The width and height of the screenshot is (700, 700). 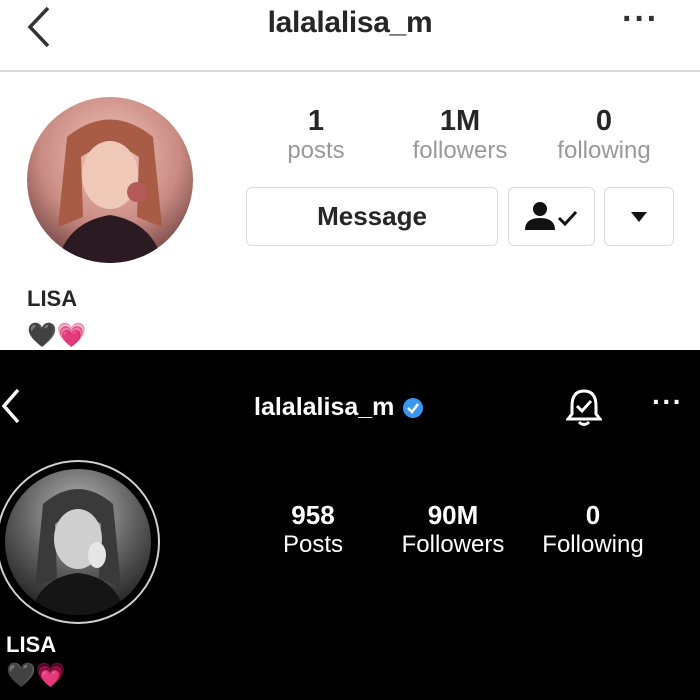 What do you see at coordinates (453, 515) in the screenshot?
I see `stat-value: 90M` at bounding box center [453, 515].